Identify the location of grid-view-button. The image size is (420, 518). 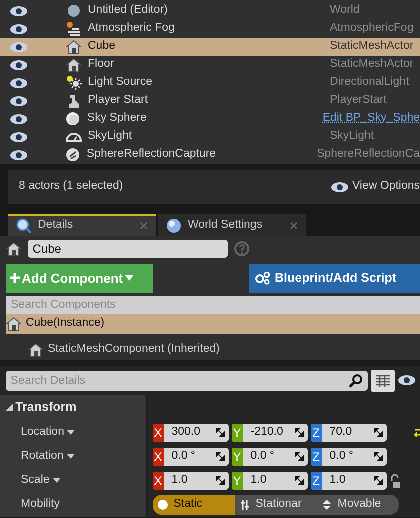
(382, 381).